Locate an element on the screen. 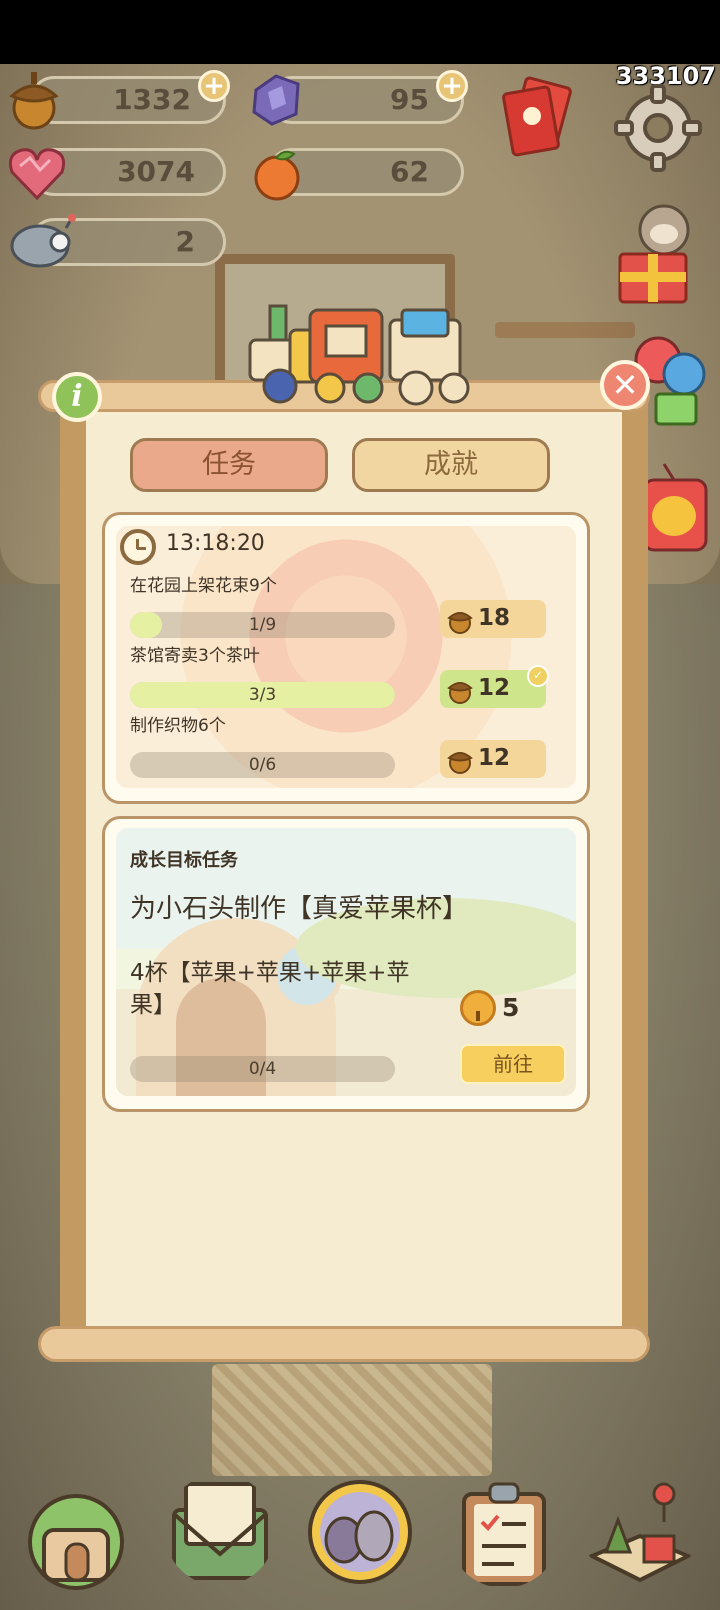 Image resolution: width=720 pixels, height=1610 pixels. close-button: ✕ is located at coordinates (625, 385).